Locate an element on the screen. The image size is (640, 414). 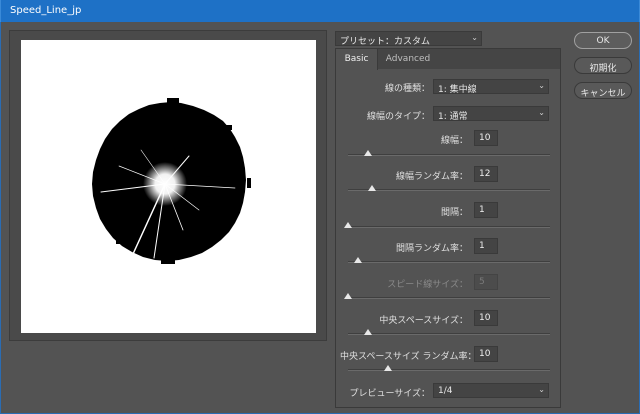
preview-size-label: プレビューサイズ： is located at coordinates (389, 394).